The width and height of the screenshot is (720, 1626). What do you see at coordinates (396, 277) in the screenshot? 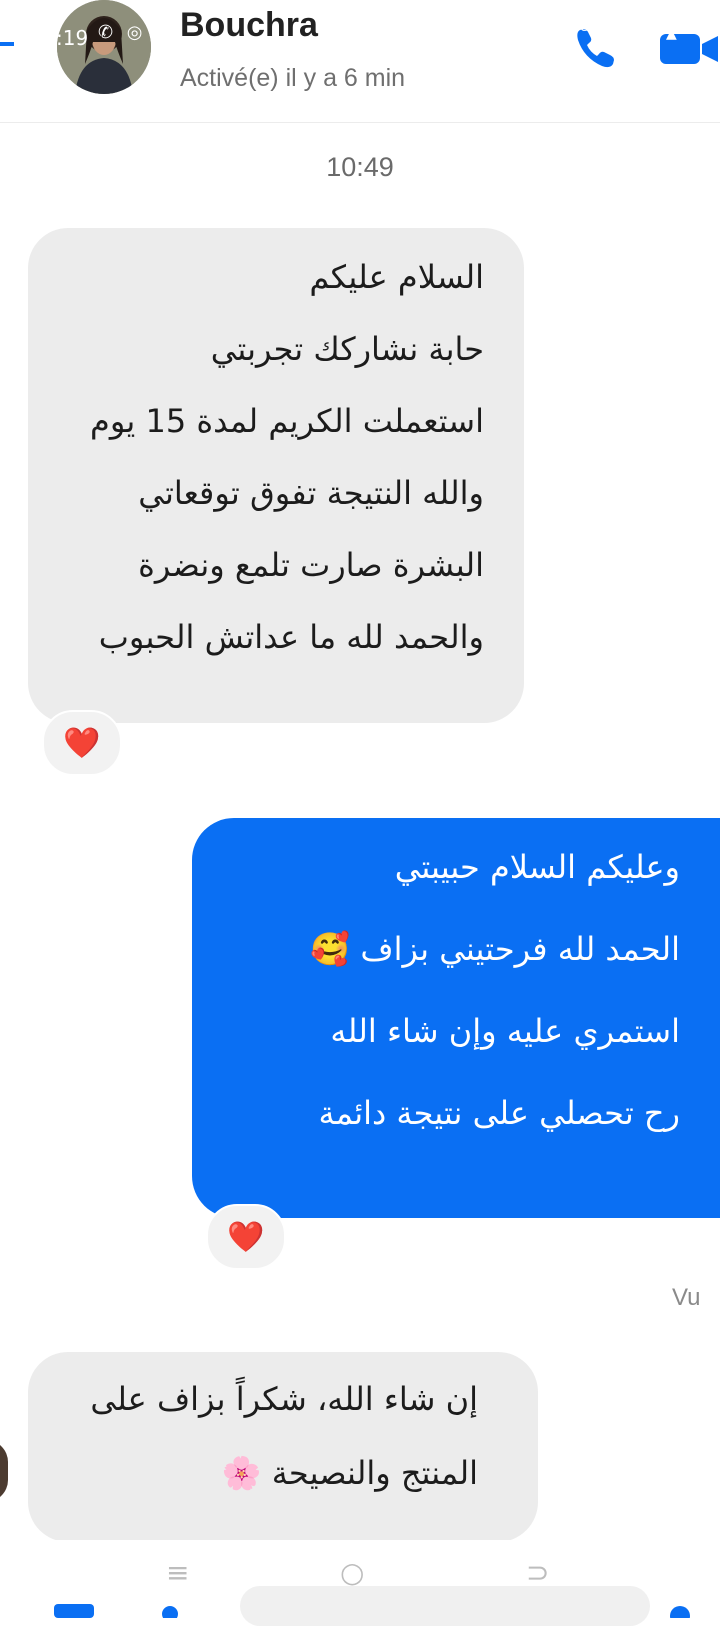
I see `message-line: السلام عليكم` at bounding box center [396, 277].